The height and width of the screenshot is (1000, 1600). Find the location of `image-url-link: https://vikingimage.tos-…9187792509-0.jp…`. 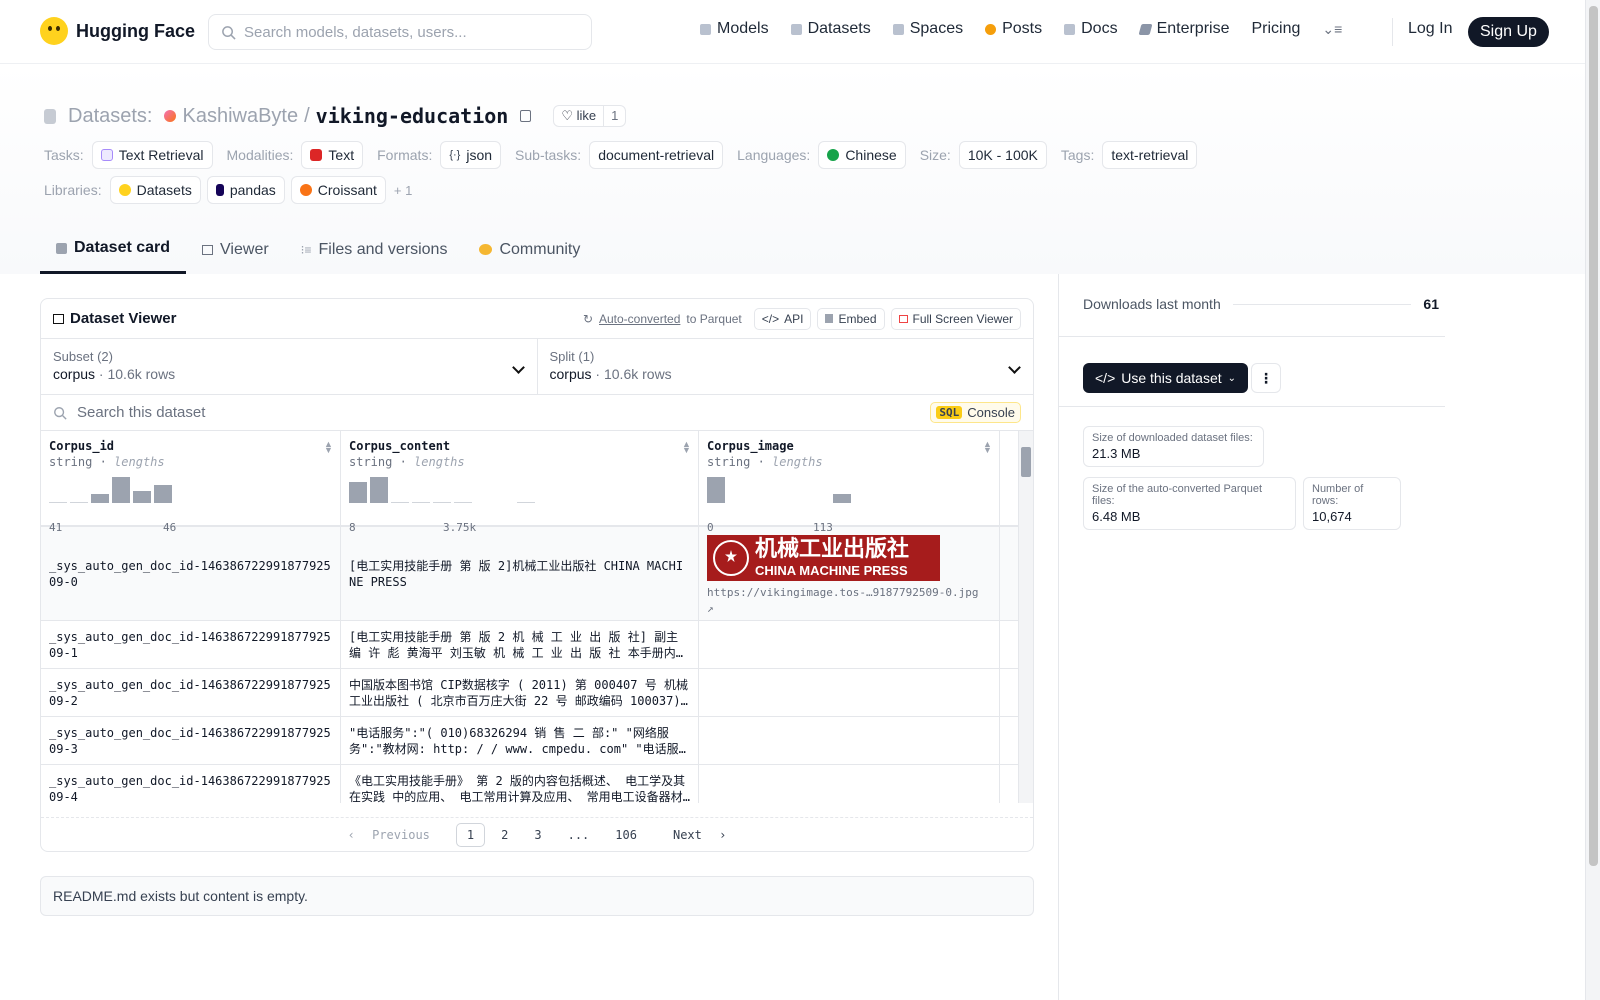

image-url-link: https://vikingimage.tos-…9187792509-0.jp… is located at coordinates (849, 601).